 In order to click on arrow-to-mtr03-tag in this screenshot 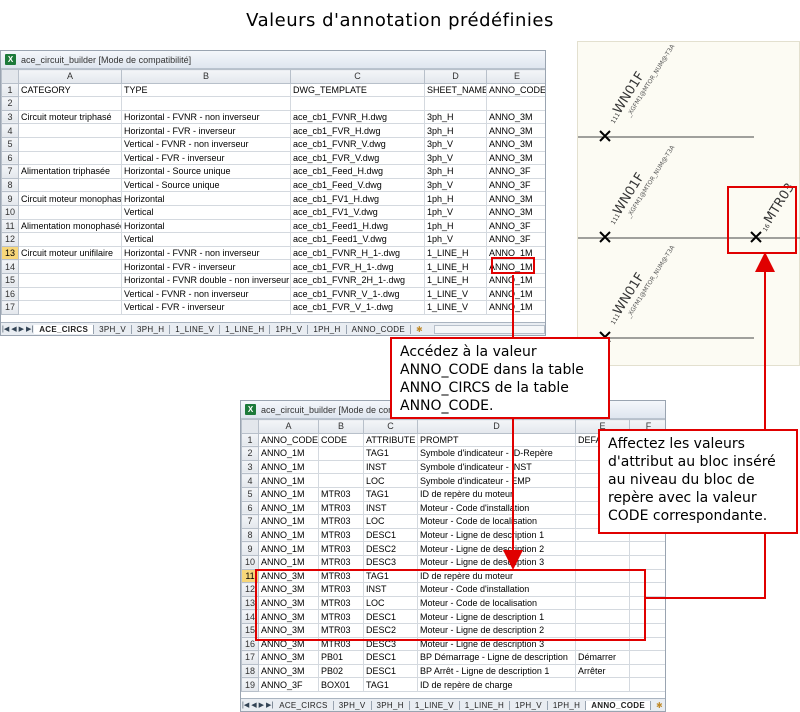, I will do `click(710, 425)`.